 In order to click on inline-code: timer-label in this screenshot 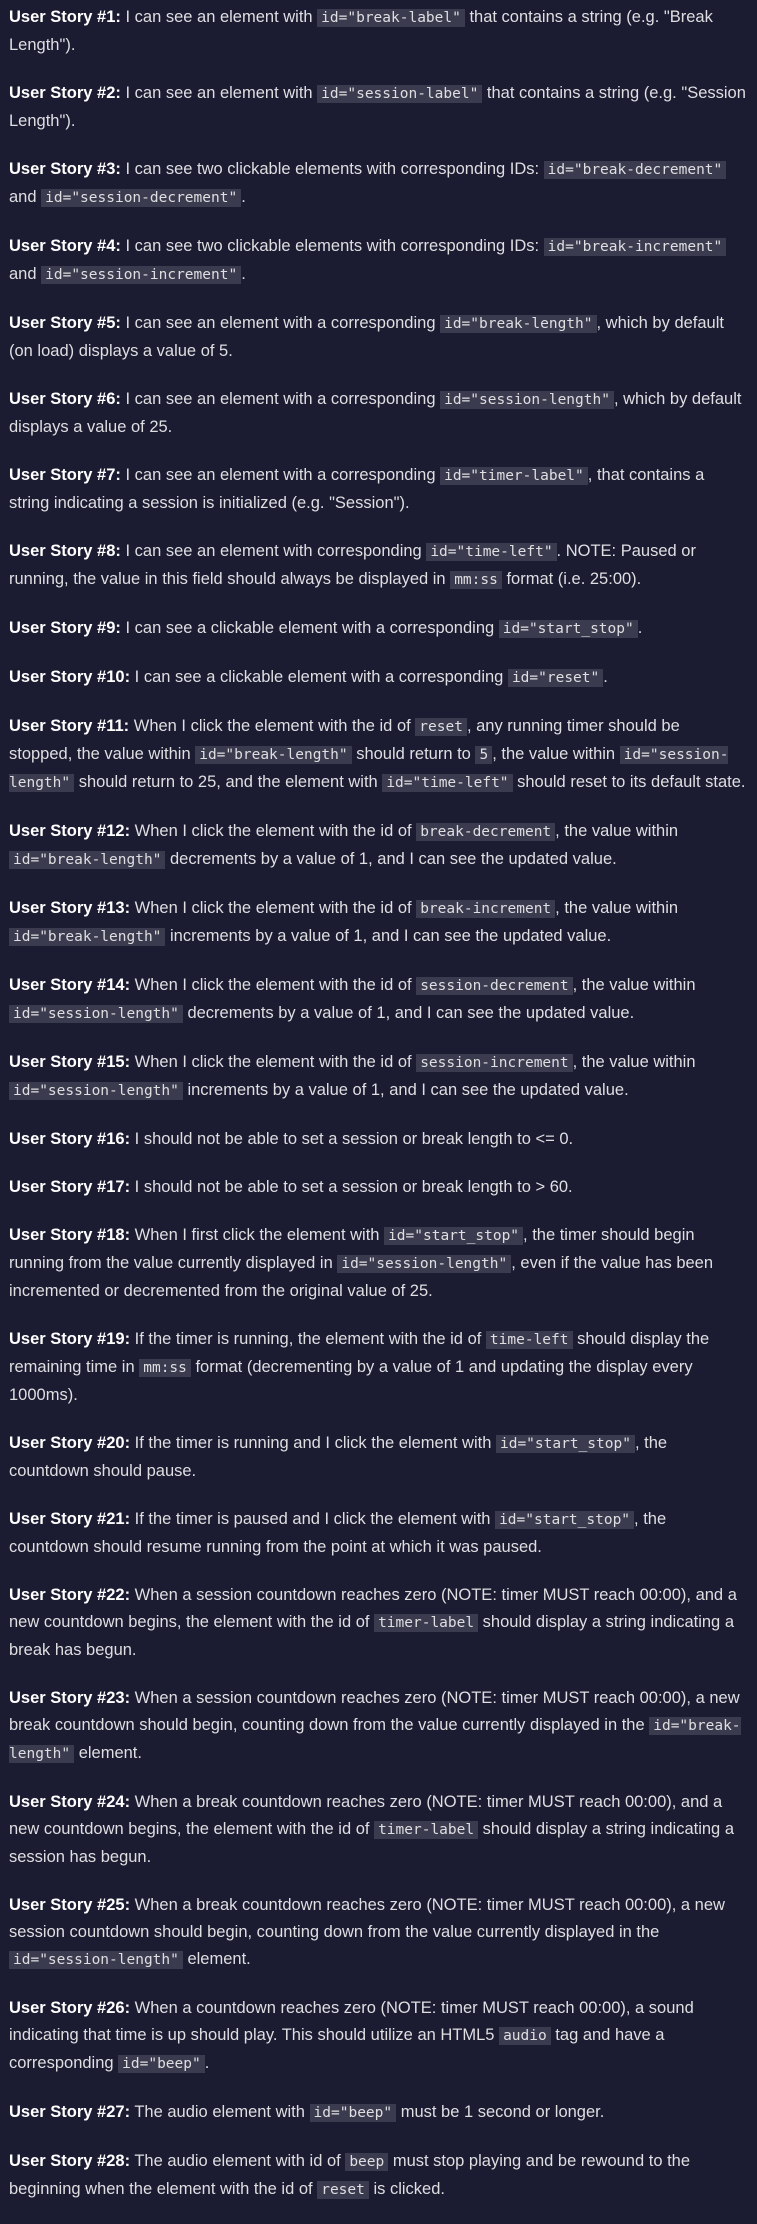, I will do `click(426, 1830)`.